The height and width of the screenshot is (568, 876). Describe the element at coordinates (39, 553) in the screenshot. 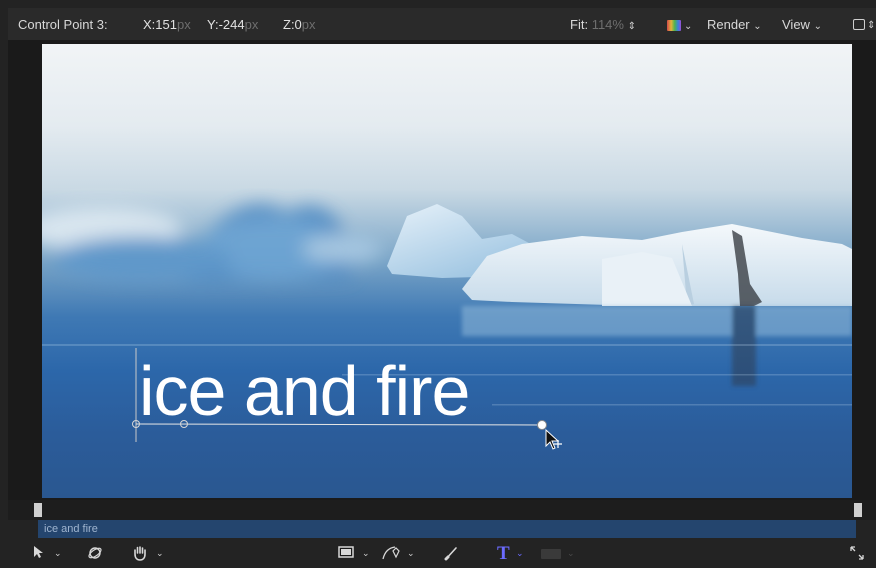

I see `select-arrow-icon` at that location.